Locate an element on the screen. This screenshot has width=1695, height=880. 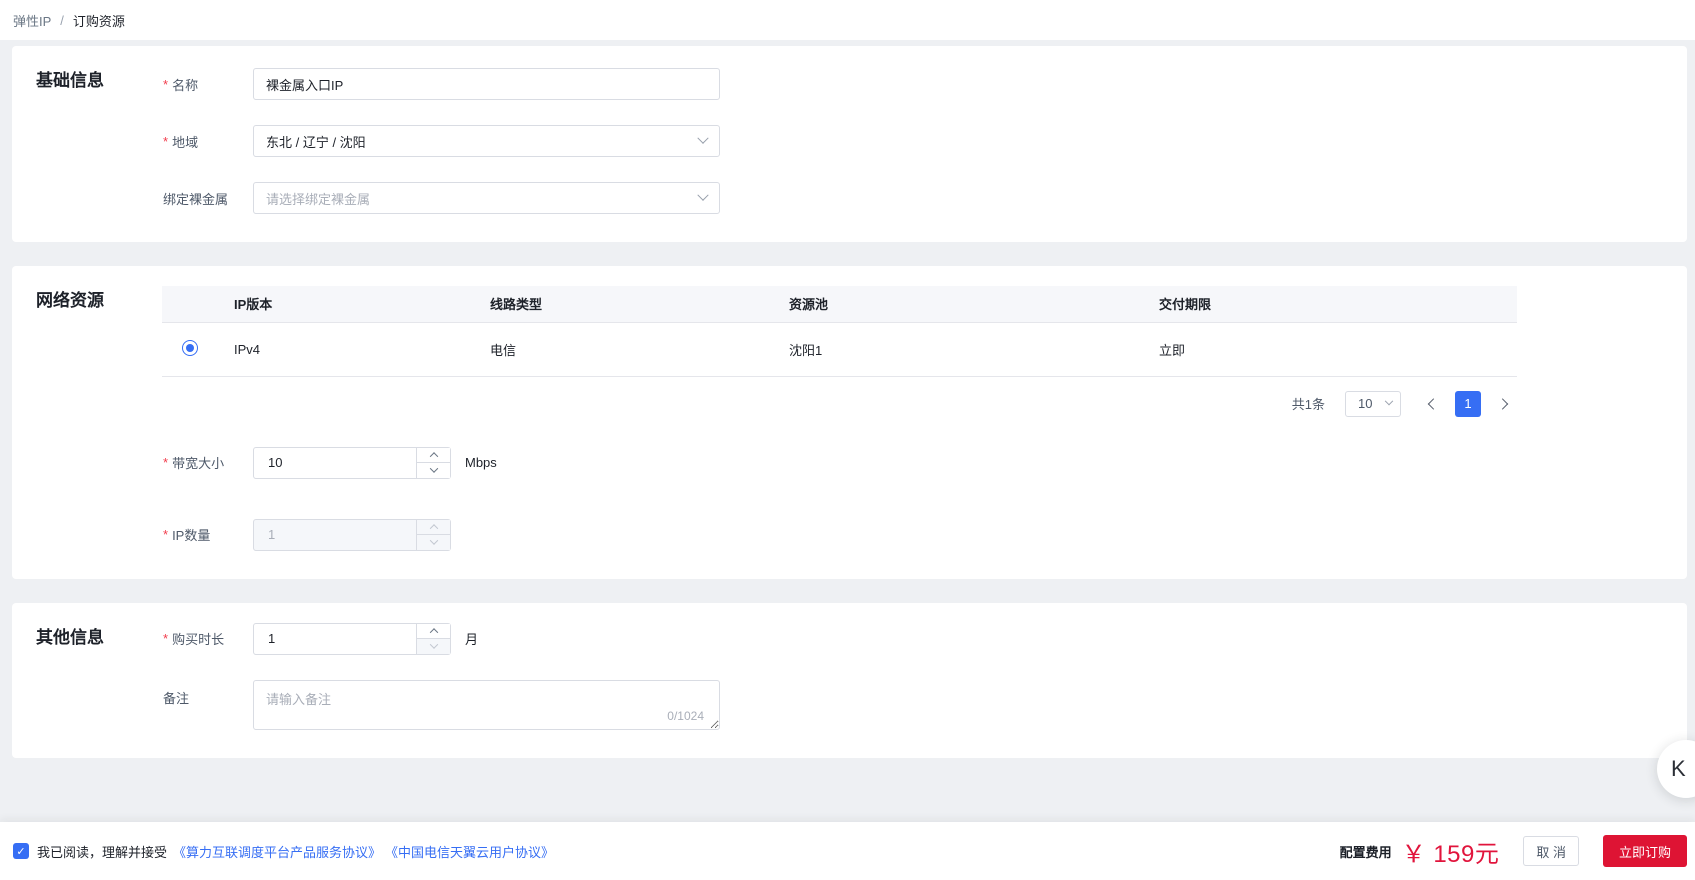
name-input is located at coordinates (486, 84).